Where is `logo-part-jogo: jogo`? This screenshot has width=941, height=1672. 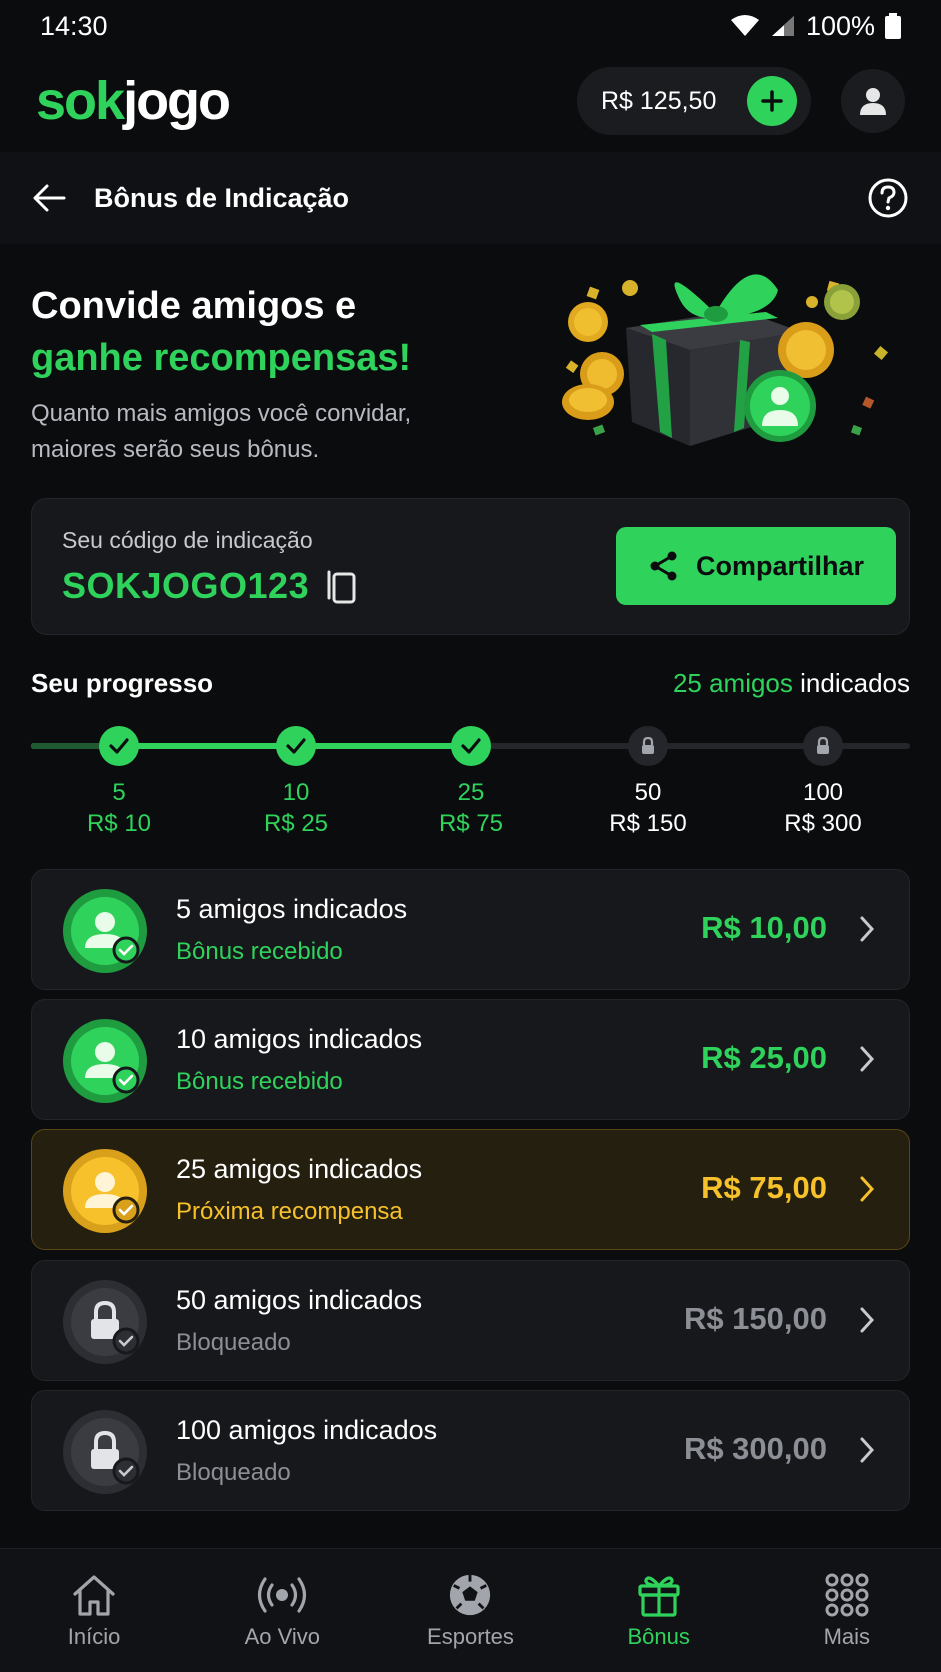
logo-part-jogo: jogo is located at coordinates (177, 101).